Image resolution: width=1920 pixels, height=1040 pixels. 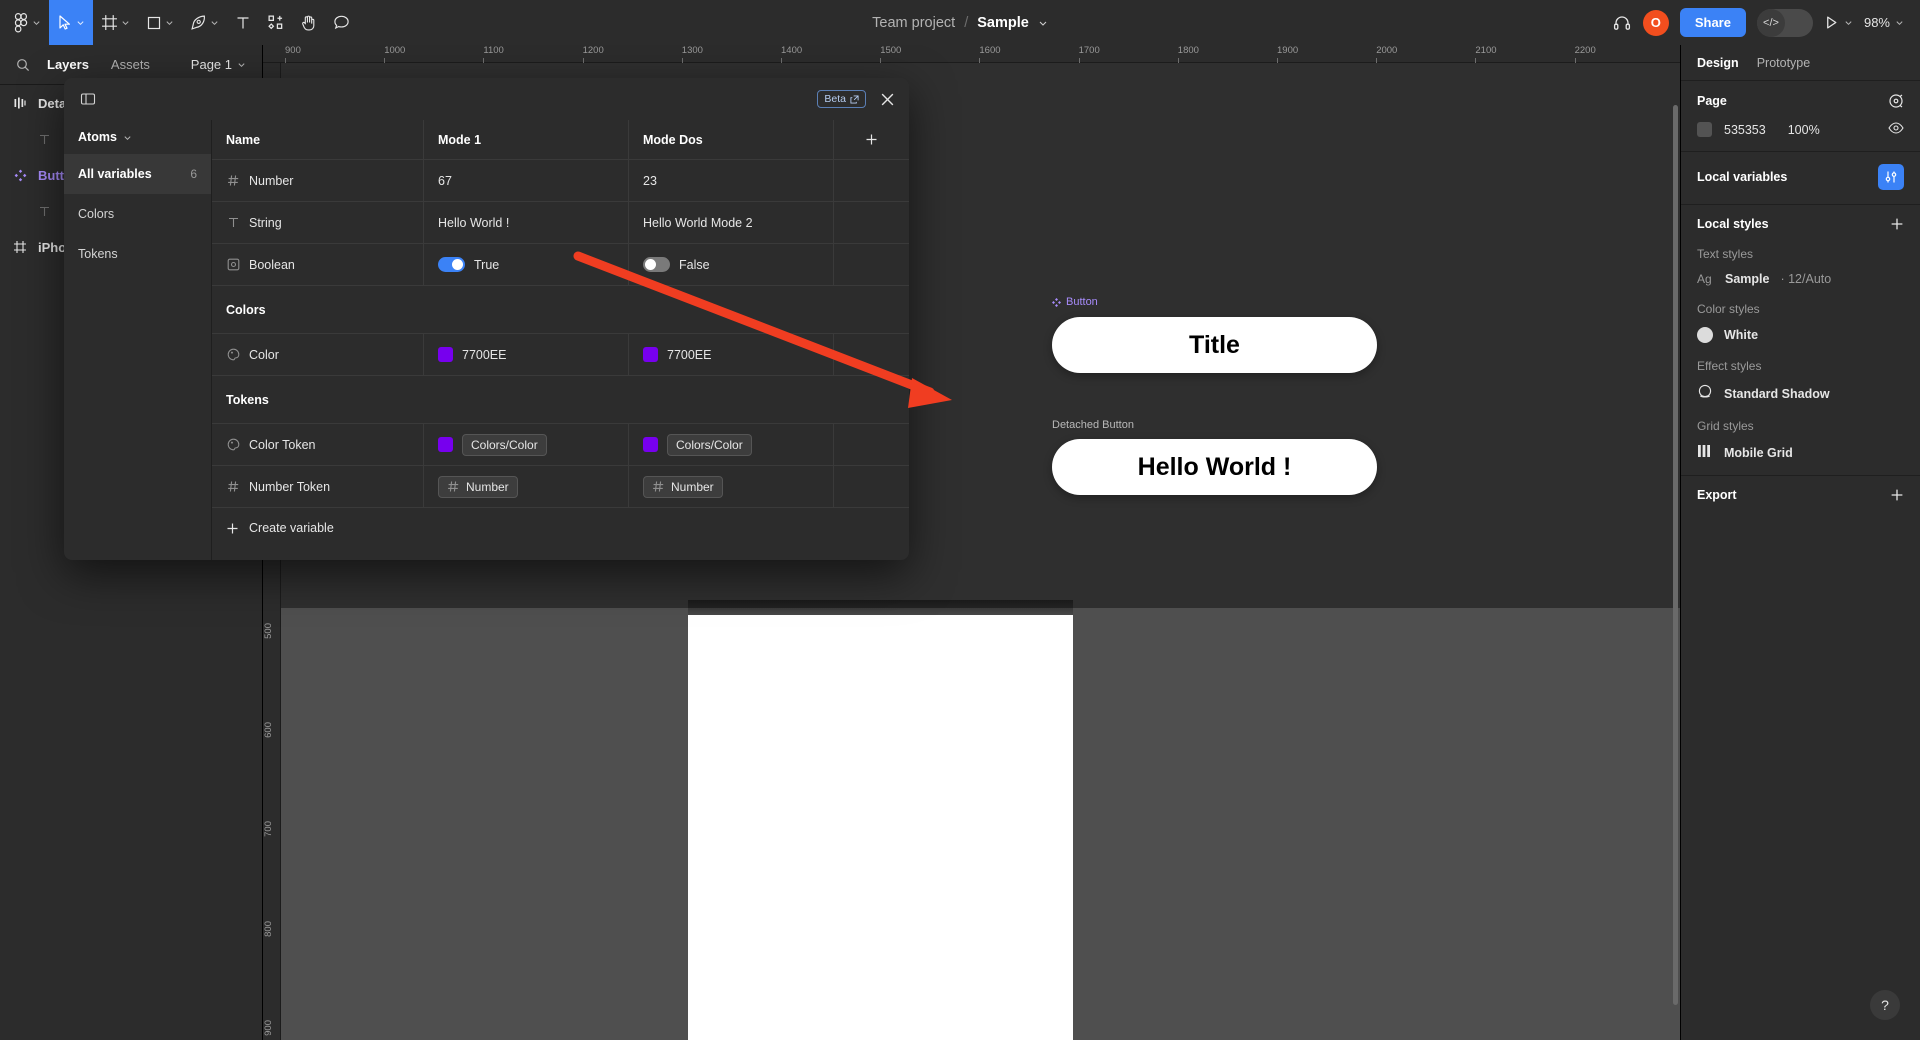 I want to click on nav-item-colors: Colors, so click(x=137, y=214).